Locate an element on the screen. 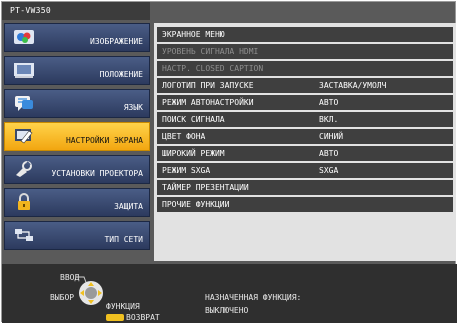 The height and width of the screenshot is (323, 458). back-button-icon is located at coordinates (115, 317).